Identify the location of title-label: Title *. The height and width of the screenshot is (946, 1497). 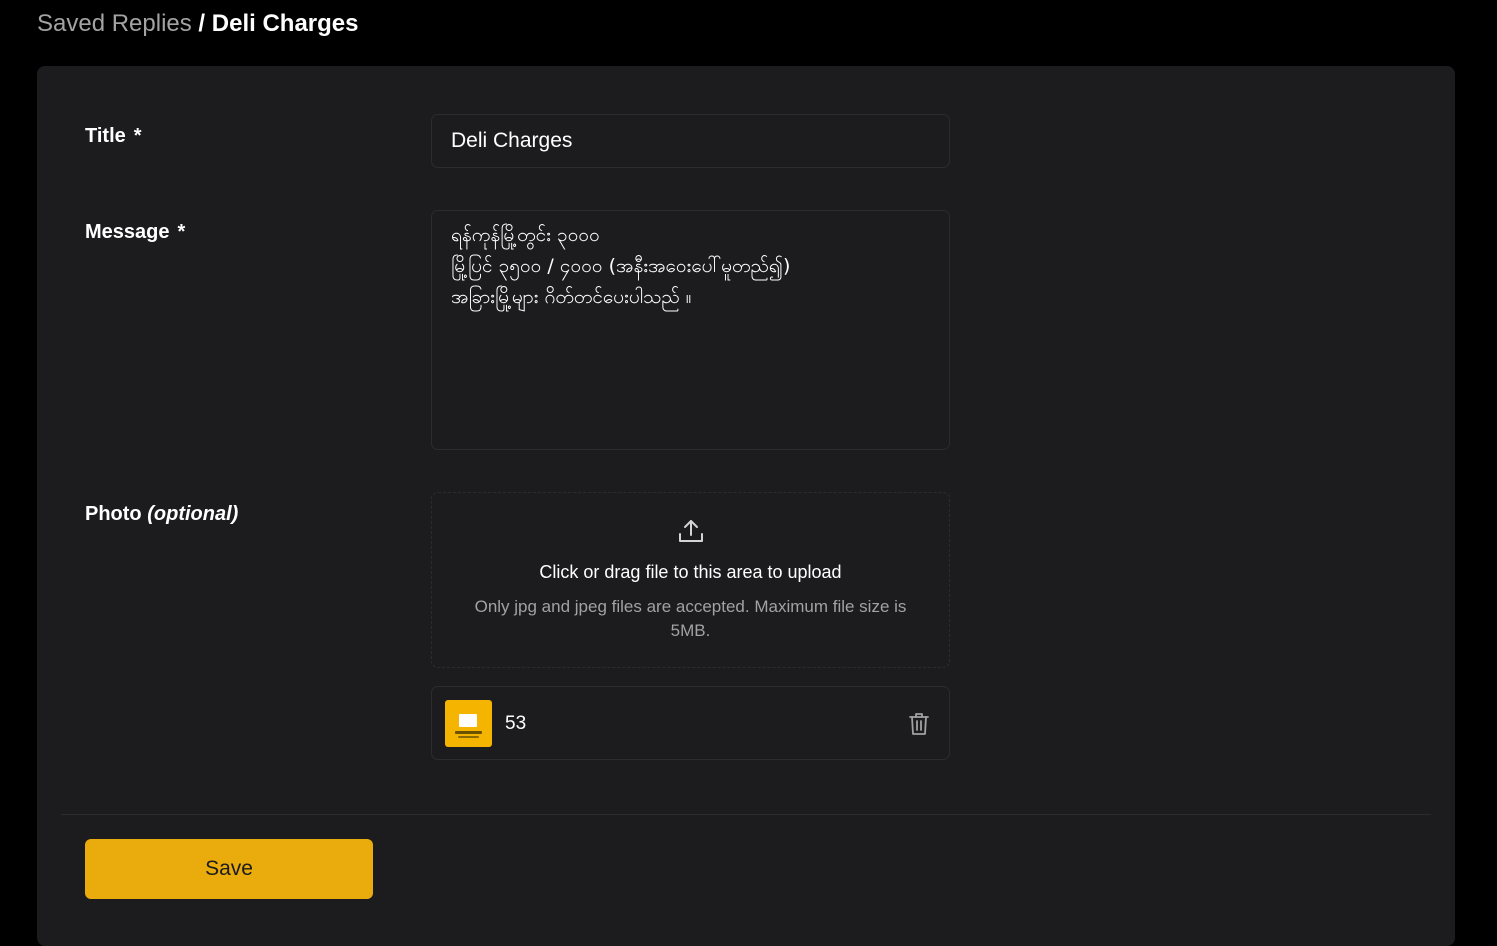
(113, 136).